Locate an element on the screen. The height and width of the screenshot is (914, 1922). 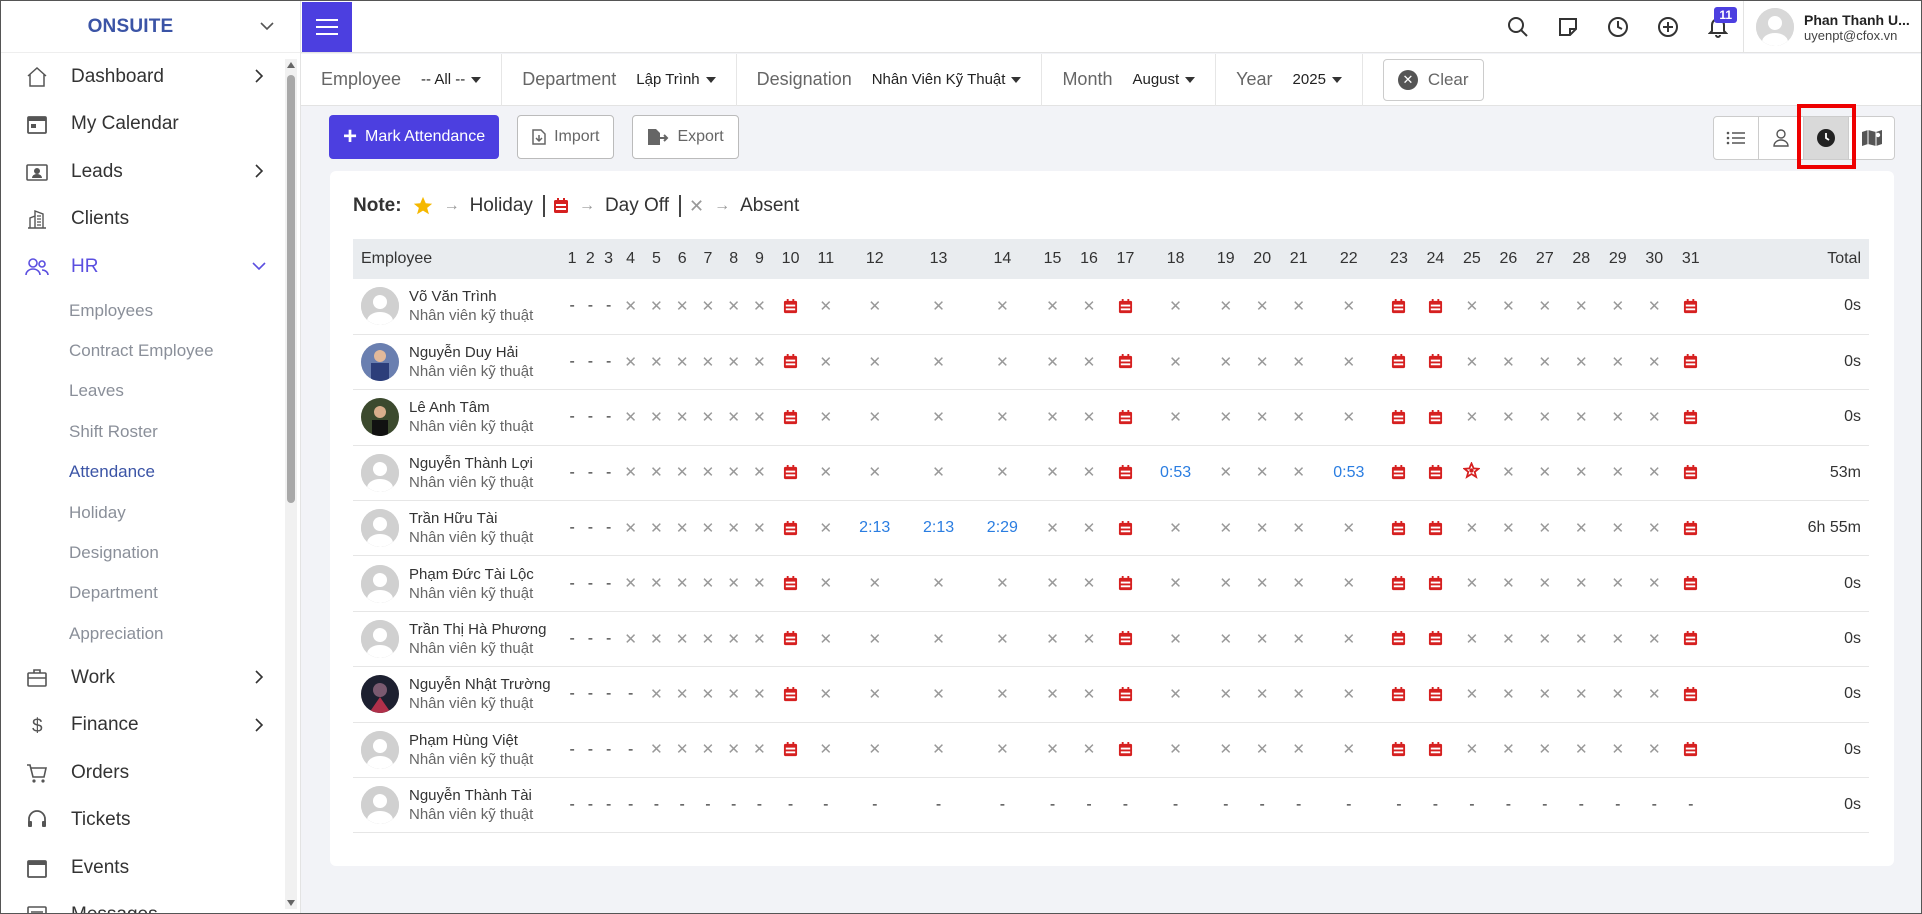
year-filter: Year 2025 is located at coordinates (1289, 79).